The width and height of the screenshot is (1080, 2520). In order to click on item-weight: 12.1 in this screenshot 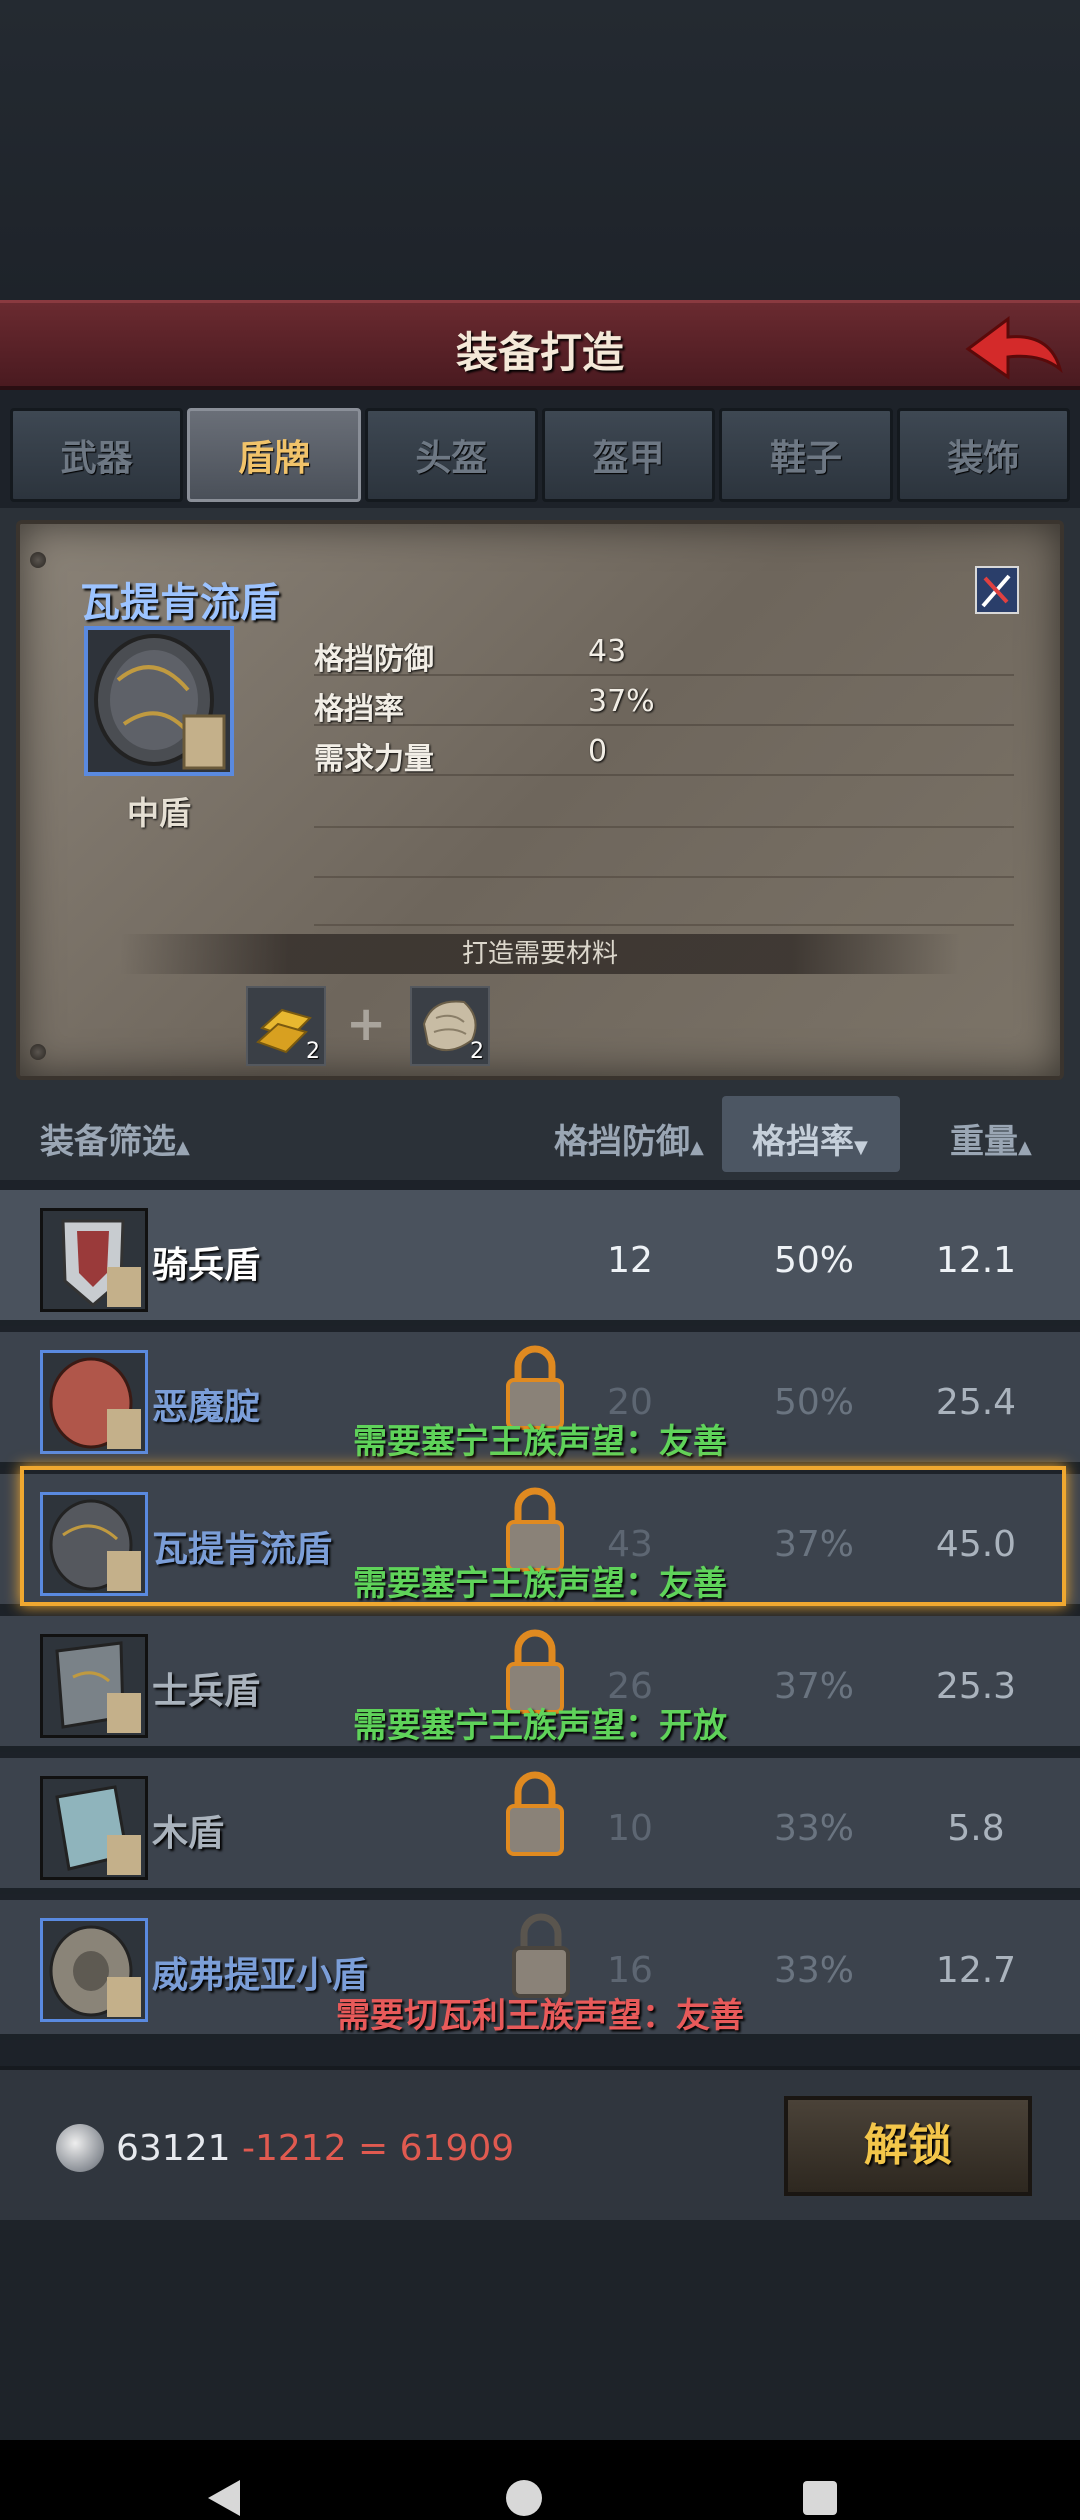, I will do `click(976, 1260)`.